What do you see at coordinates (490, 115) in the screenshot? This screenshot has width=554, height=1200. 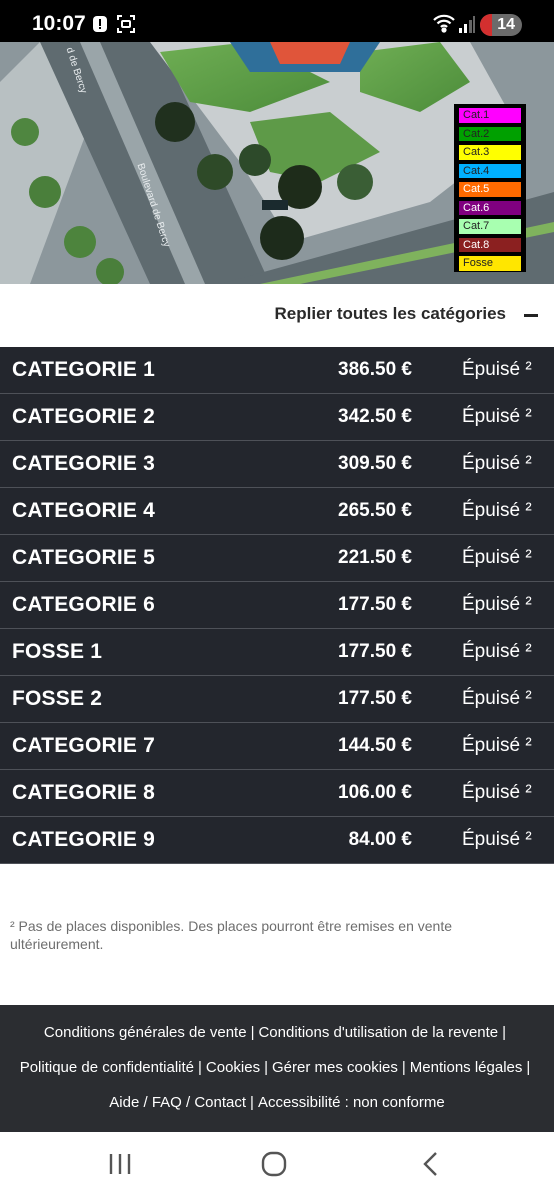 I see `legend-item: Cat.1` at bounding box center [490, 115].